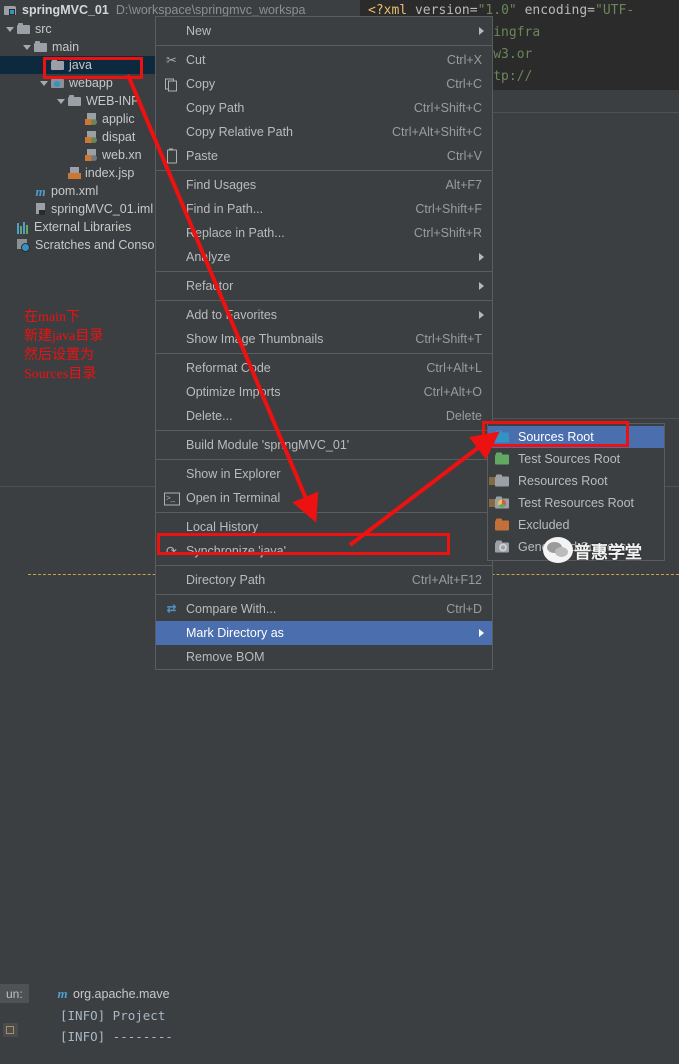 Image resolution: width=679 pixels, height=1064 pixels. What do you see at coordinates (91, 155) in the screenshot?
I see `xml-icon` at bounding box center [91, 155].